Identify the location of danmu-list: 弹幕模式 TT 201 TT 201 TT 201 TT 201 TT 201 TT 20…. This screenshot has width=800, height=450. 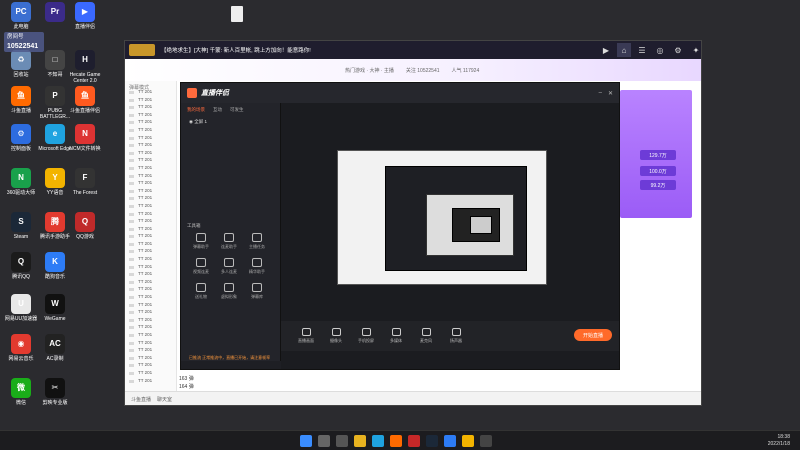
(151, 236).